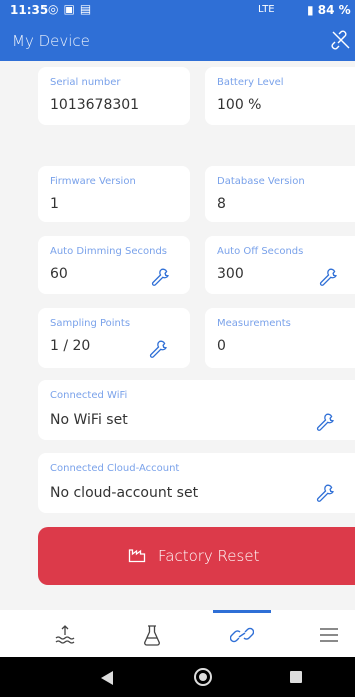  Describe the element at coordinates (114, 265) in the screenshot. I see `auto-dimming-card: Auto Dimming Seconds 60` at that location.